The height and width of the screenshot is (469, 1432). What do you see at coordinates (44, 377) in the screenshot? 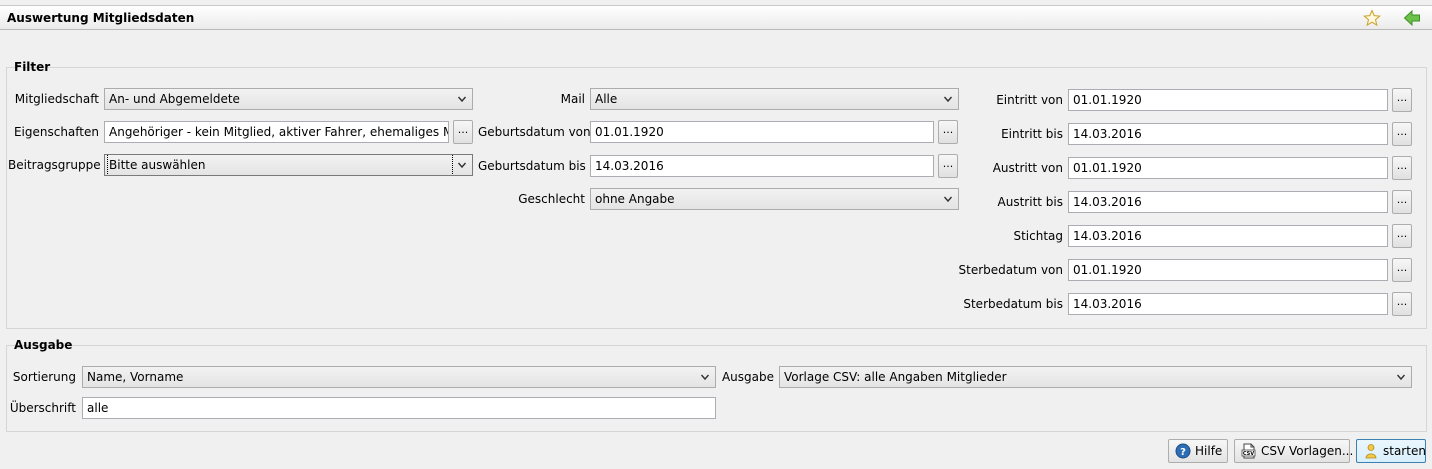
I see `sortierung-label: Sortierung` at bounding box center [44, 377].